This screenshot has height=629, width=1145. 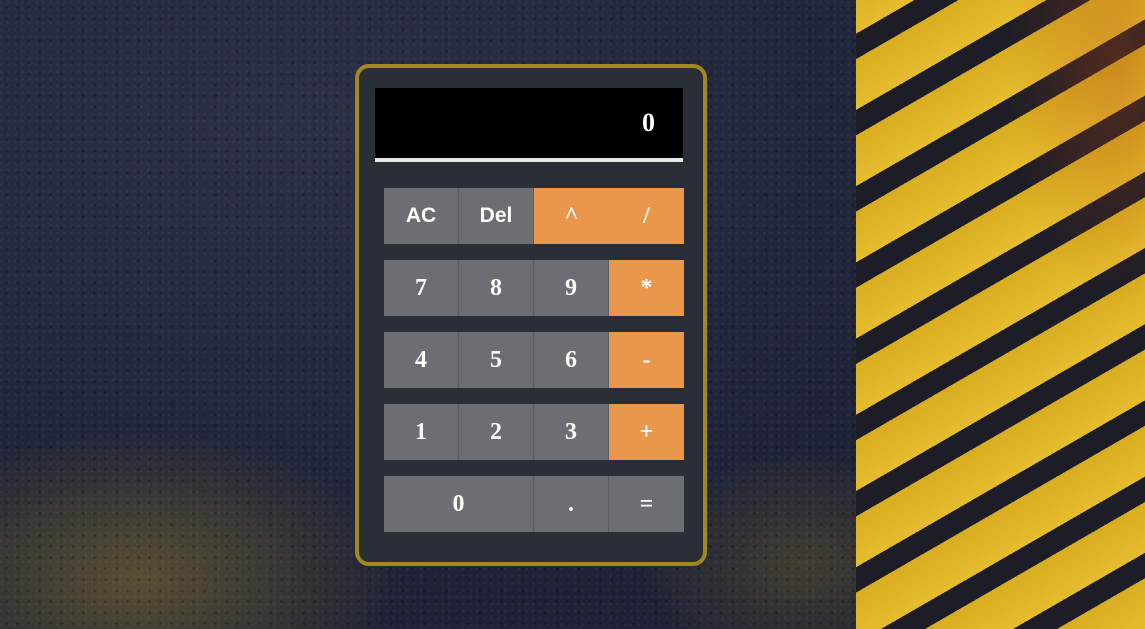 What do you see at coordinates (421, 360) in the screenshot?
I see `digit-4-button: 4` at bounding box center [421, 360].